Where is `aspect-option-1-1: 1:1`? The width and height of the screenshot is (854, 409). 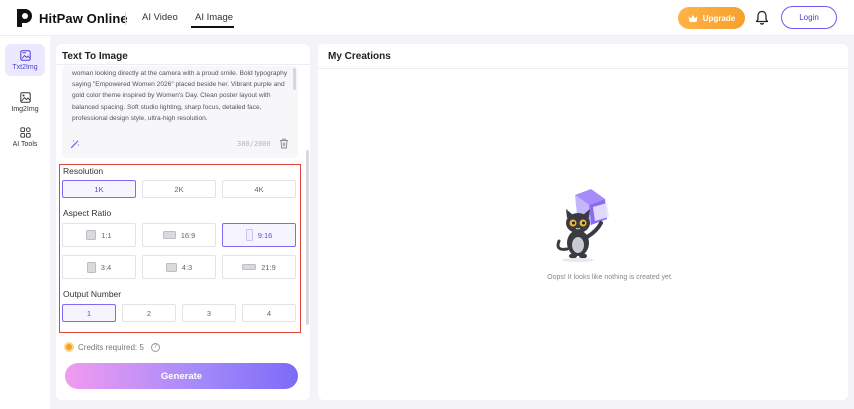
aspect-option-1-1: 1:1 is located at coordinates (99, 235).